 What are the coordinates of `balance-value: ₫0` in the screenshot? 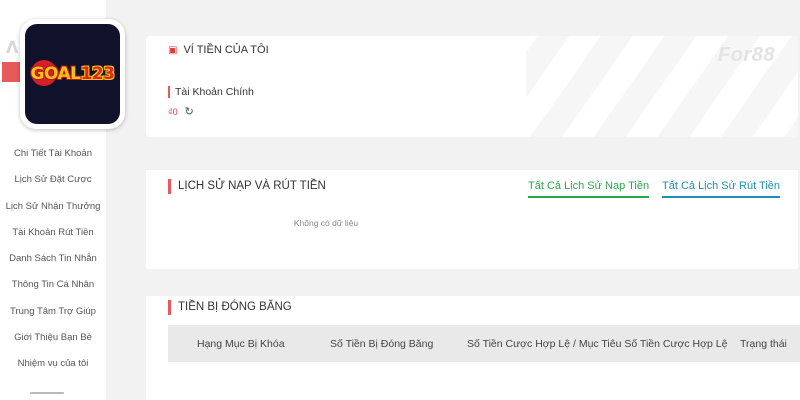 It's located at (173, 111).